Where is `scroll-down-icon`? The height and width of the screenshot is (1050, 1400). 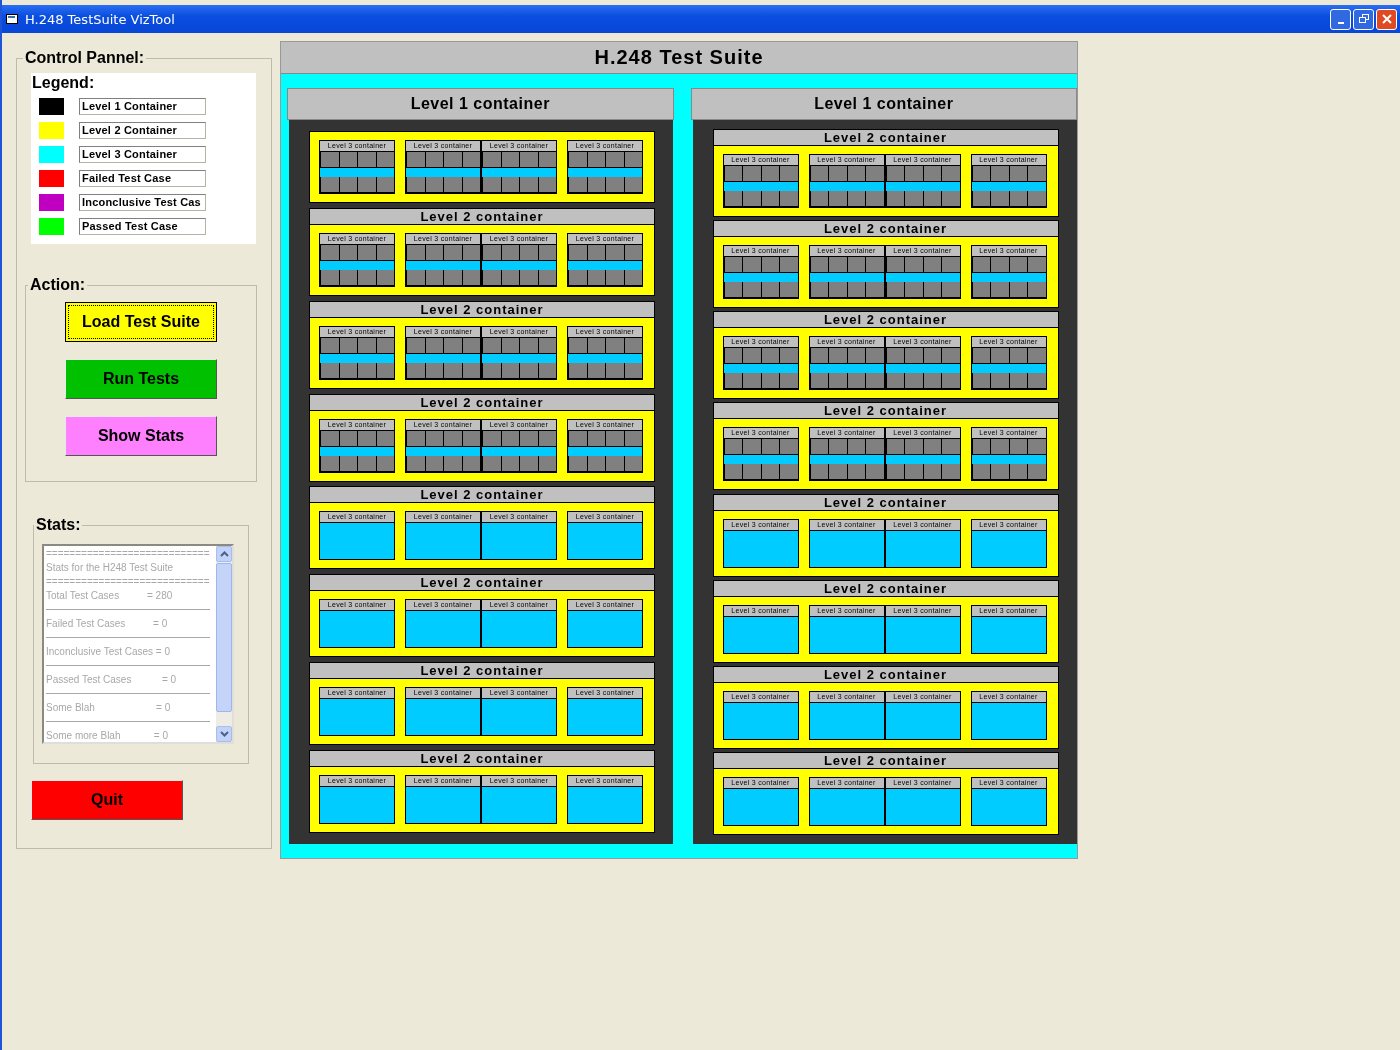
scroll-down-icon is located at coordinates (224, 734).